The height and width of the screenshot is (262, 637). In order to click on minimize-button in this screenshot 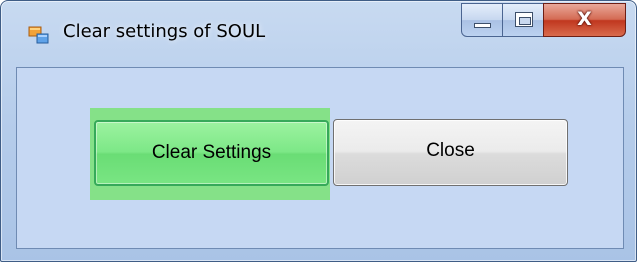, I will do `click(482, 20)`.